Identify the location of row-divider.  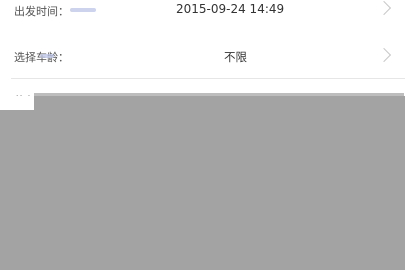
(208, 78).